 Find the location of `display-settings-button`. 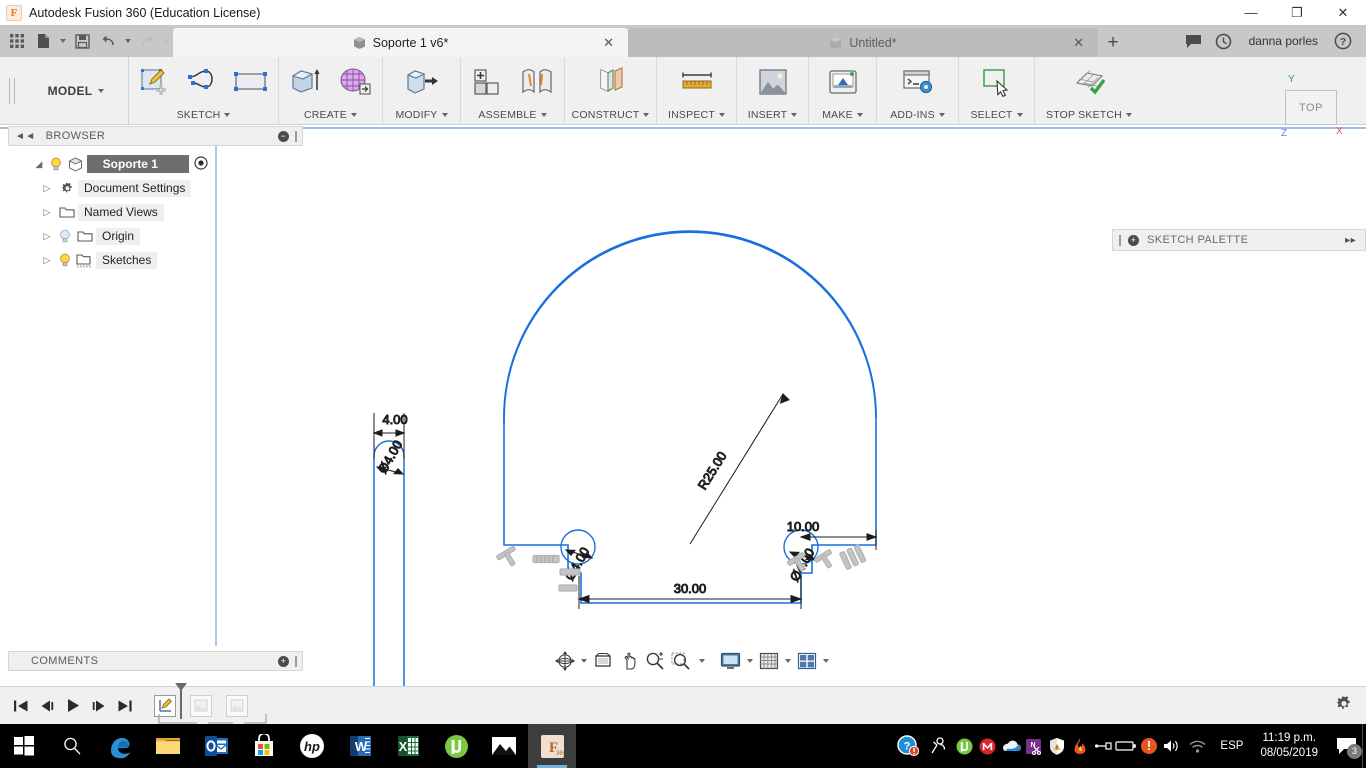

display-settings-button is located at coordinates (730, 661).